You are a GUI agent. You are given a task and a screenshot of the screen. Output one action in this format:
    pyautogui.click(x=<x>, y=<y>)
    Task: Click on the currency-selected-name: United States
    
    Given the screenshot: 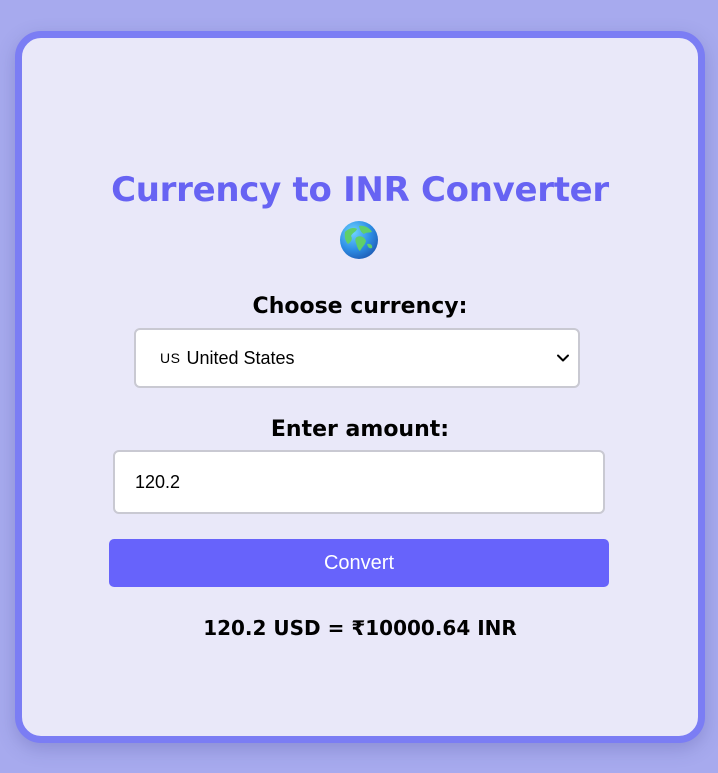 What is the action you would take?
    pyautogui.click(x=240, y=357)
    